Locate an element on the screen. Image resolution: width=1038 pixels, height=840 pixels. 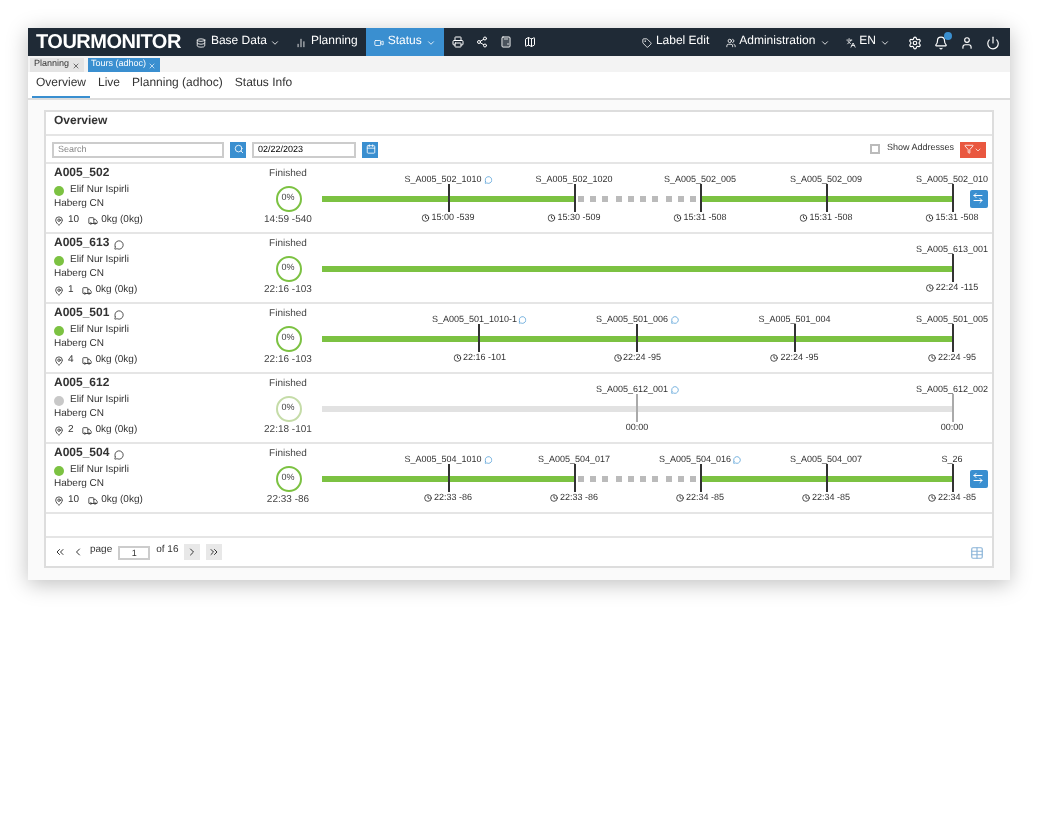
calculator-icon is located at coordinates (505, 42).